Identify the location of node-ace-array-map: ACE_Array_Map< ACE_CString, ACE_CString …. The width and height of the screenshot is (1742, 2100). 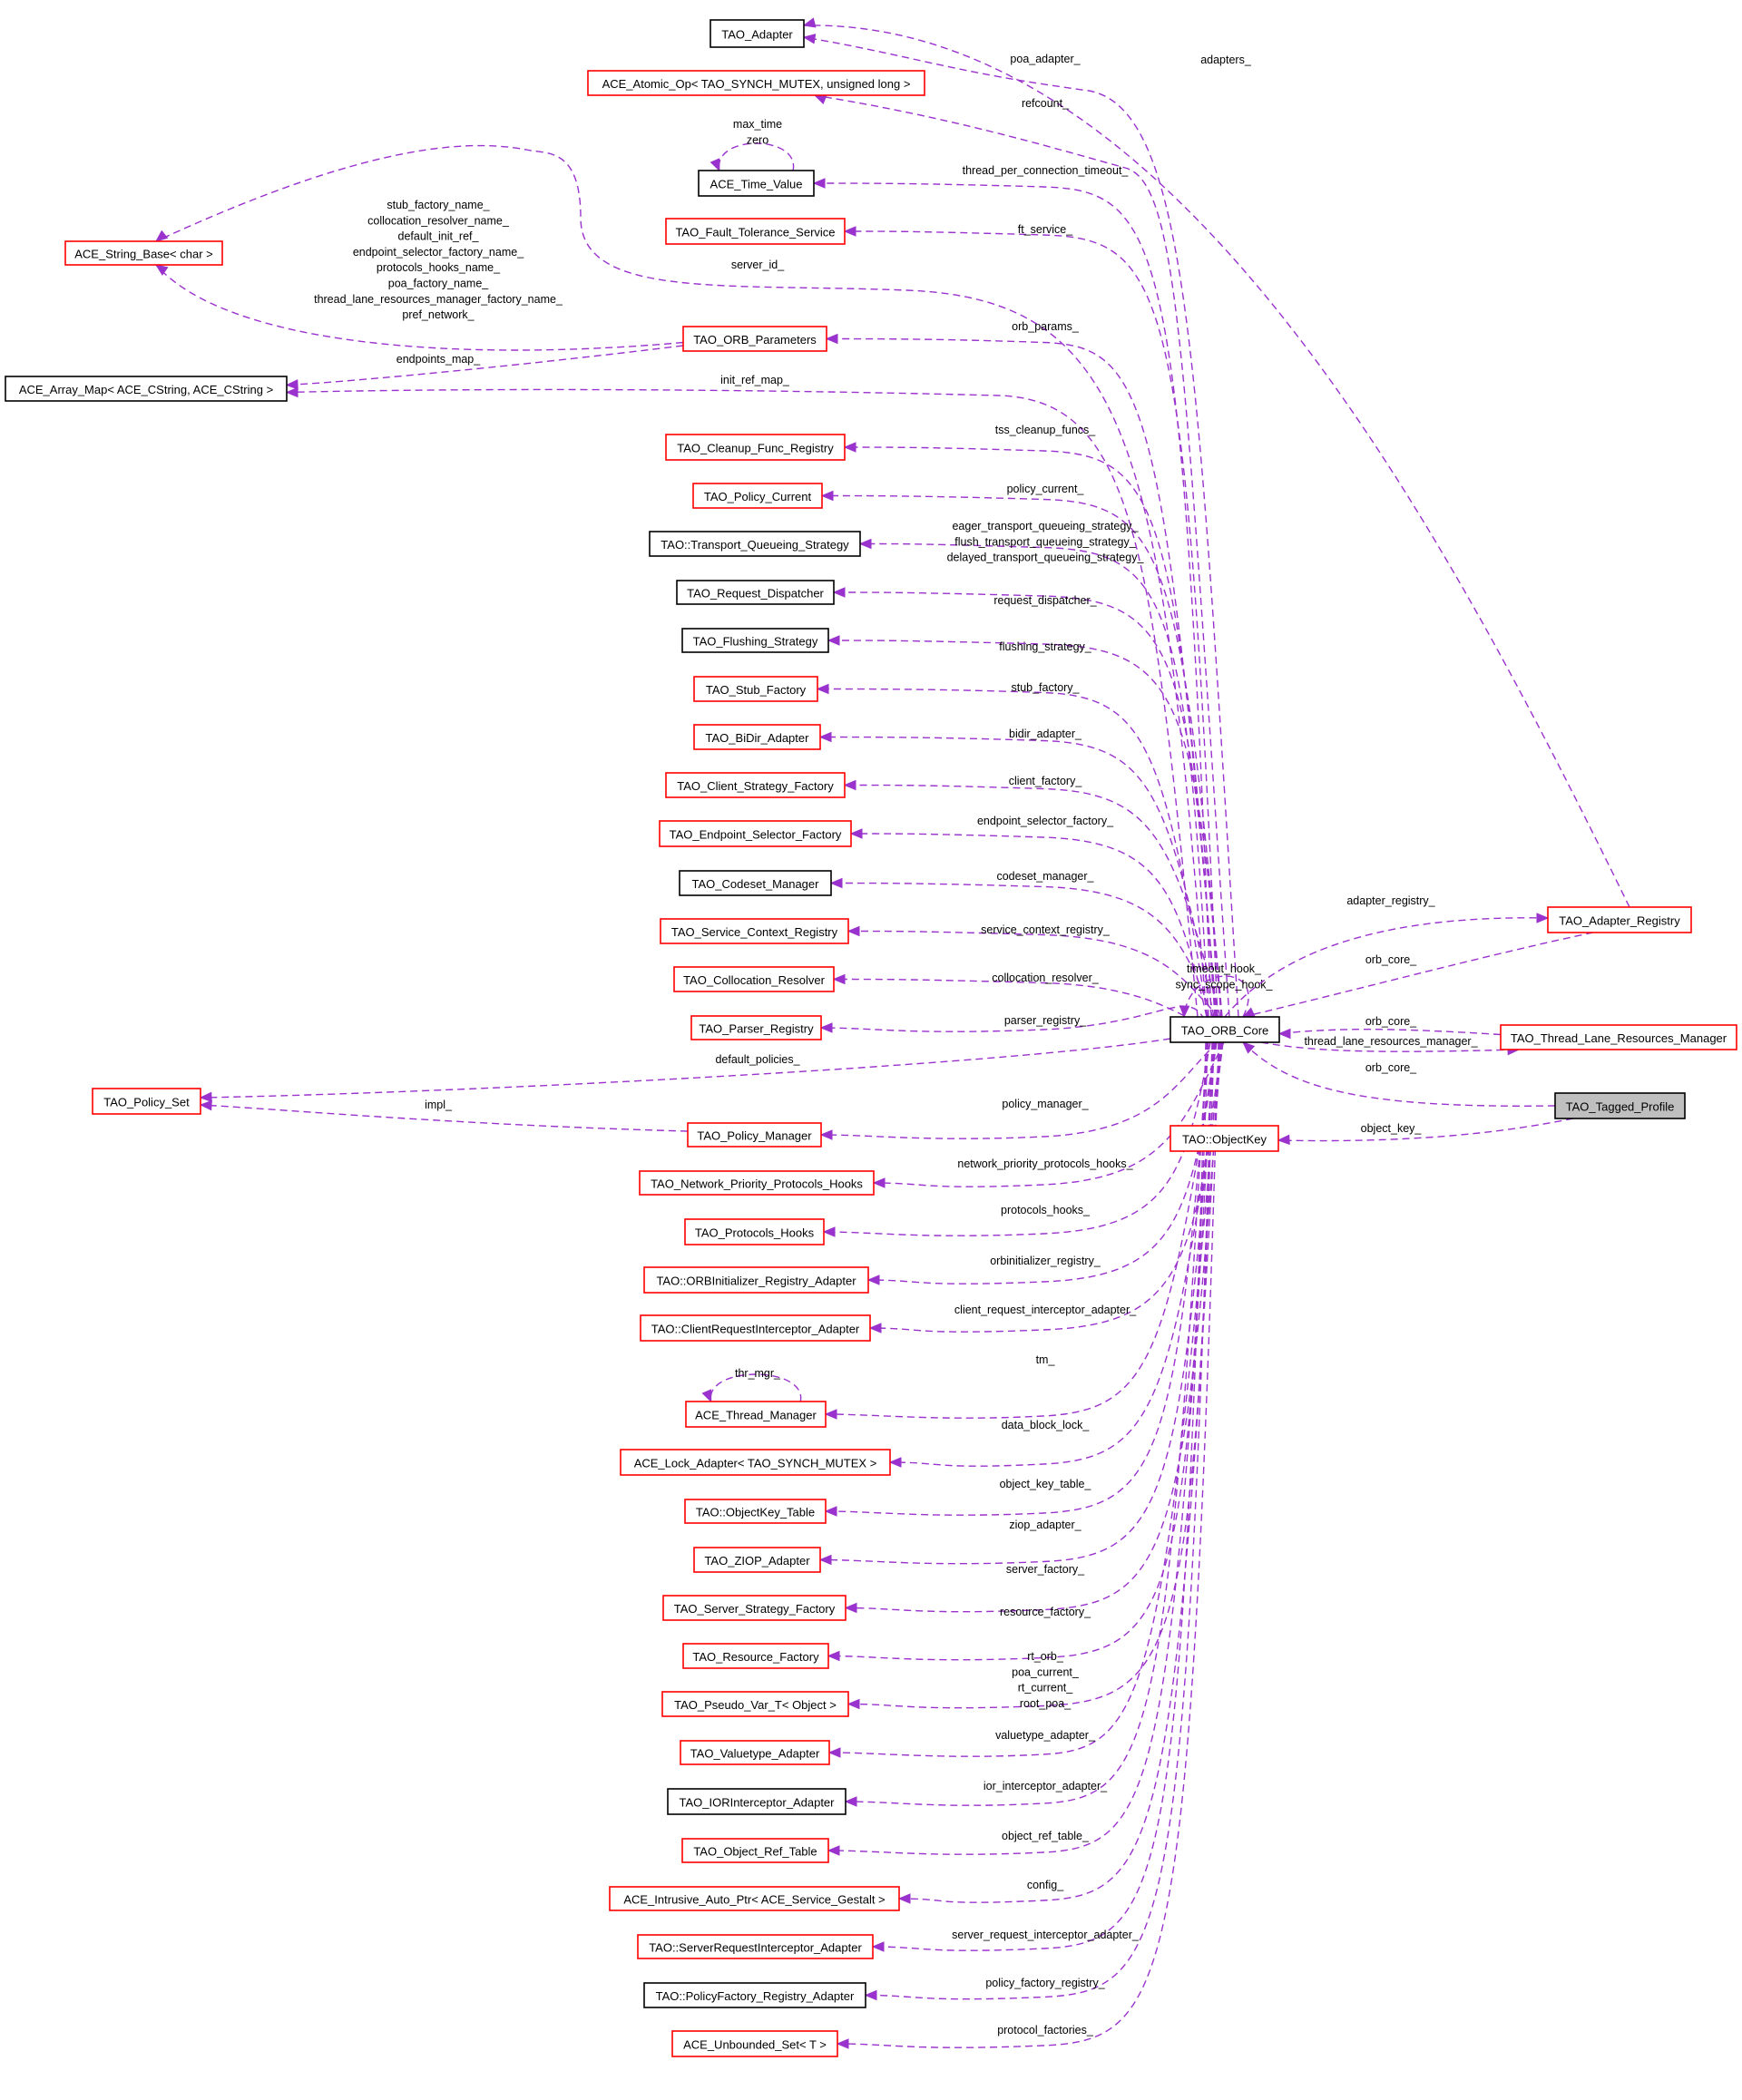
(146, 389).